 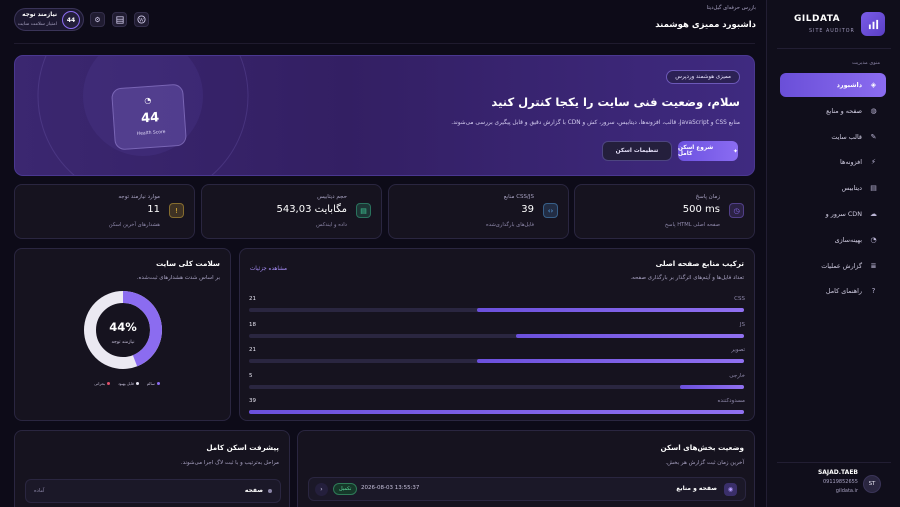 What do you see at coordinates (840, 482) in the screenshot?
I see `user-phone: 09119852655` at bounding box center [840, 482].